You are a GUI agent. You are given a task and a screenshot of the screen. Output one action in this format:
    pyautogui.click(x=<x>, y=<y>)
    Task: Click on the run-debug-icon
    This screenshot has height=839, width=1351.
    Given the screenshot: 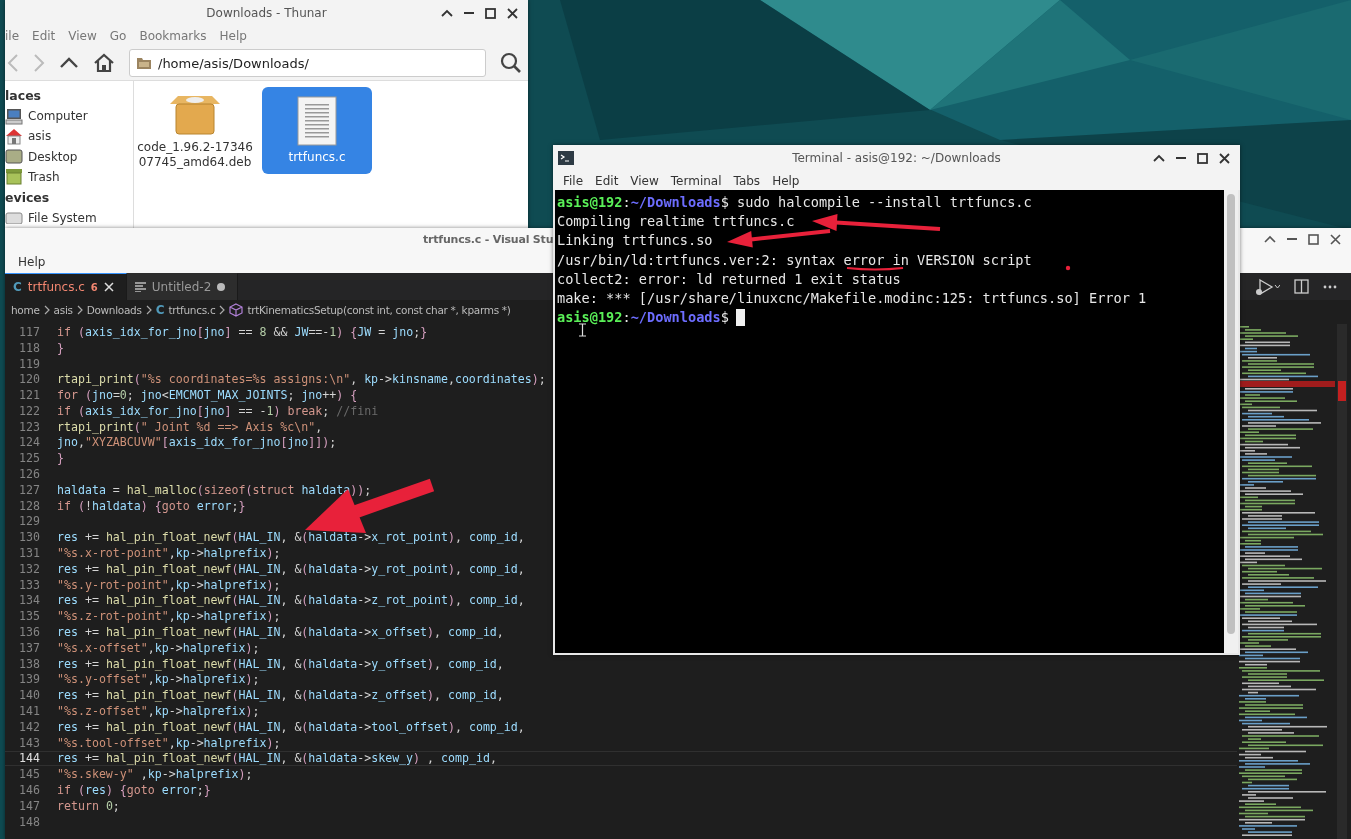 What is the action you would take?
    pyautogui.click(x=1267, y=286)
    